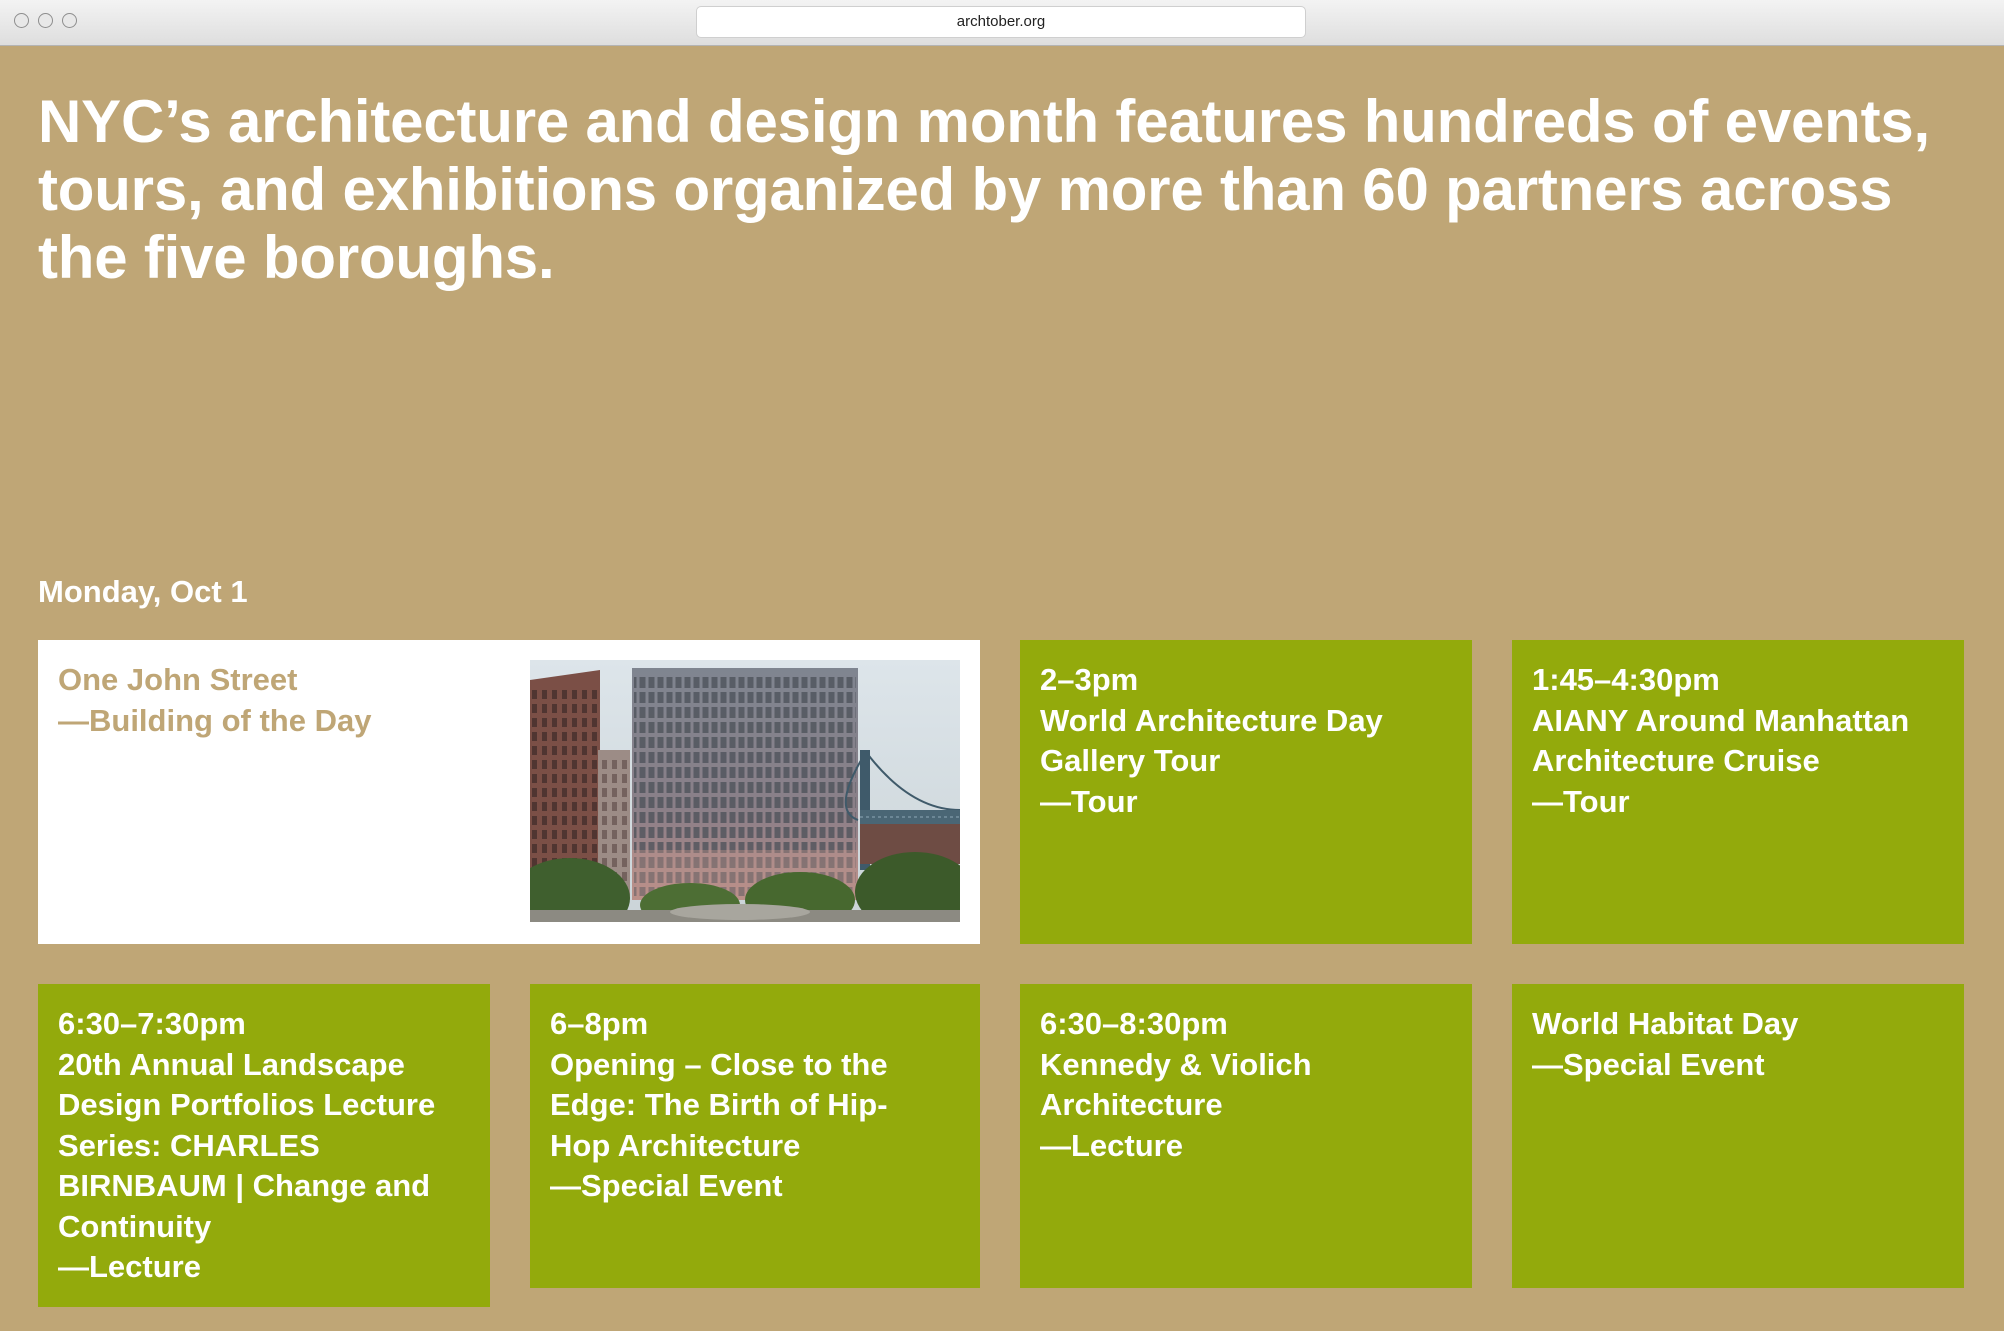 Image resolution: width=2004 pixels, height=1331 pixels. I want to click on address-bar: archtober.org, so click(1001, 22).